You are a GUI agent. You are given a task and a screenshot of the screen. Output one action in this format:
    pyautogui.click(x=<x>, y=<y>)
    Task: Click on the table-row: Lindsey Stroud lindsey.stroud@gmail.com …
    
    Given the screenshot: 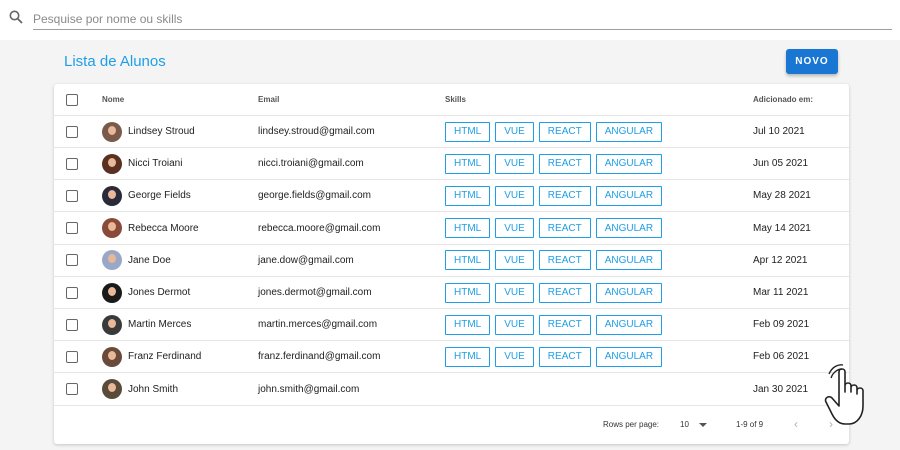 What is the action you would take?
    pyautogui.click(x=451, y=132)
    